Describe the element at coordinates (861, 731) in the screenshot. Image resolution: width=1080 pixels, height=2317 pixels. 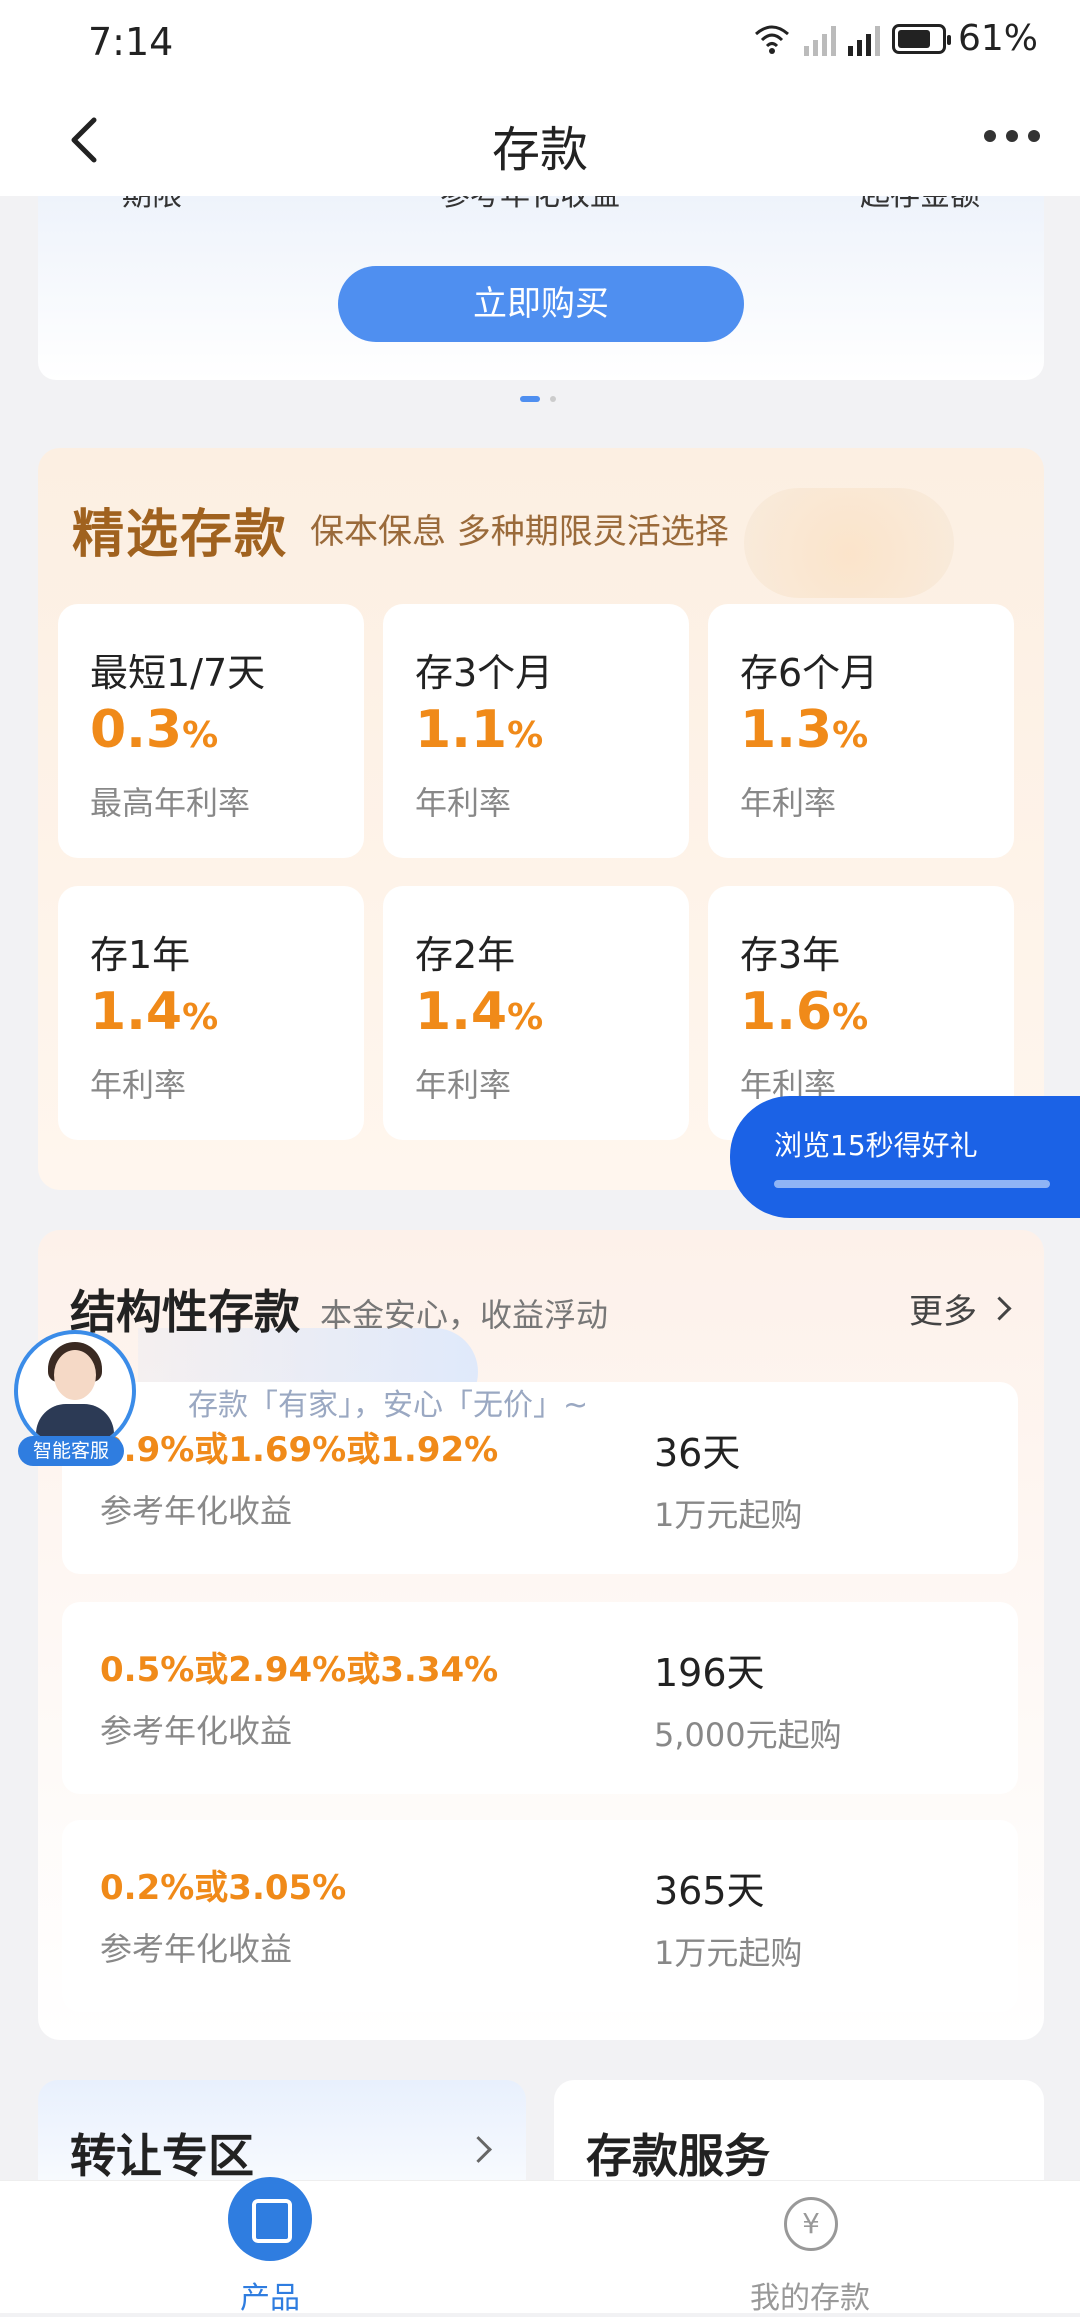
I see `deposit-tile: 存6个月 1.3% 年利率` at that location.